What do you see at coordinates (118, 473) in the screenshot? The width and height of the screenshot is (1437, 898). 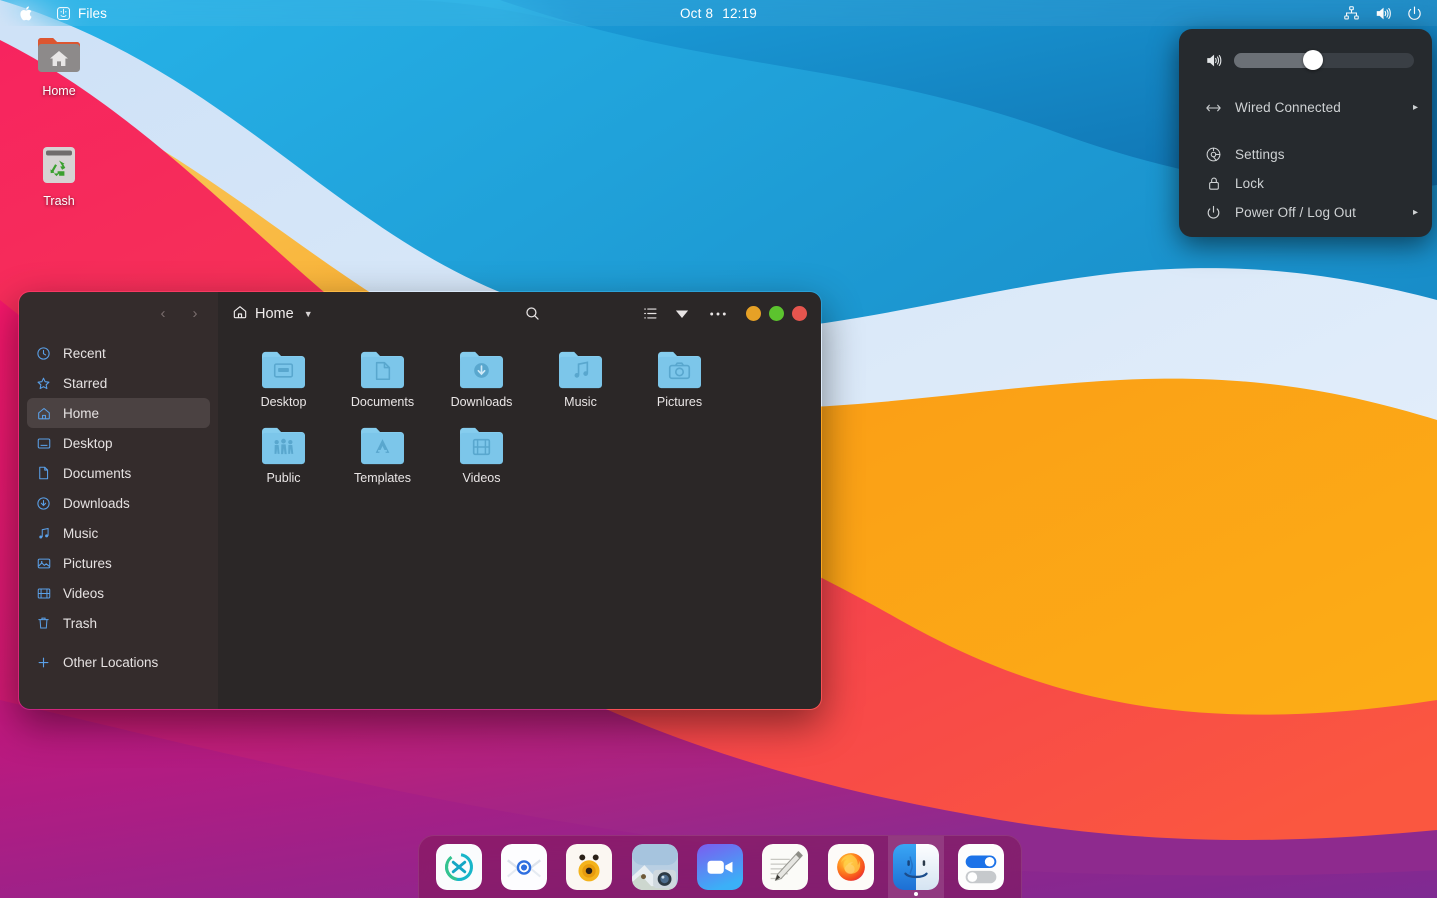 I see `sidebar-item-documents: Documents` at bounding box center [118, 473].